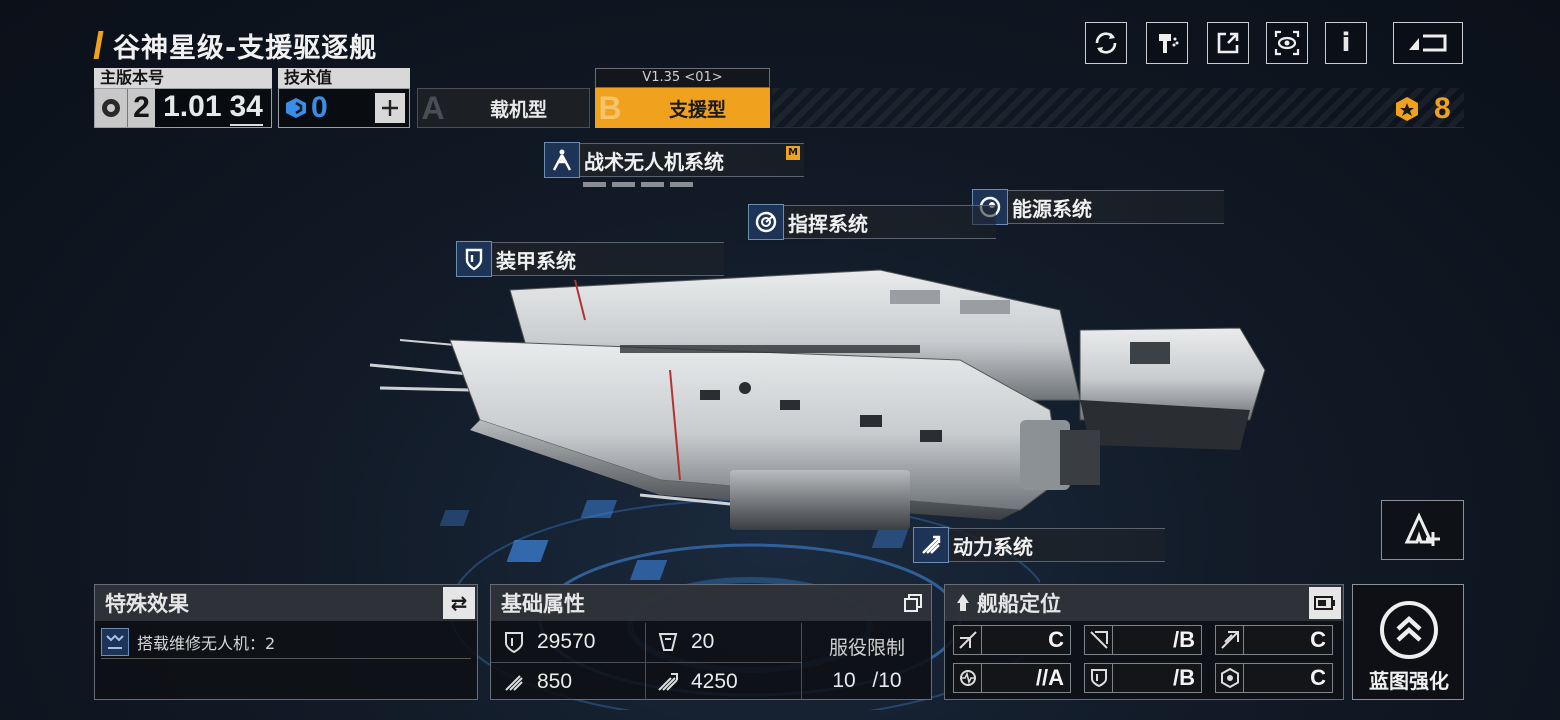 The width and height of the screenshot is (1560, 720). Describe the element at coordinates (963, 602) in the screenshot. I see `ship-icon` at that location.